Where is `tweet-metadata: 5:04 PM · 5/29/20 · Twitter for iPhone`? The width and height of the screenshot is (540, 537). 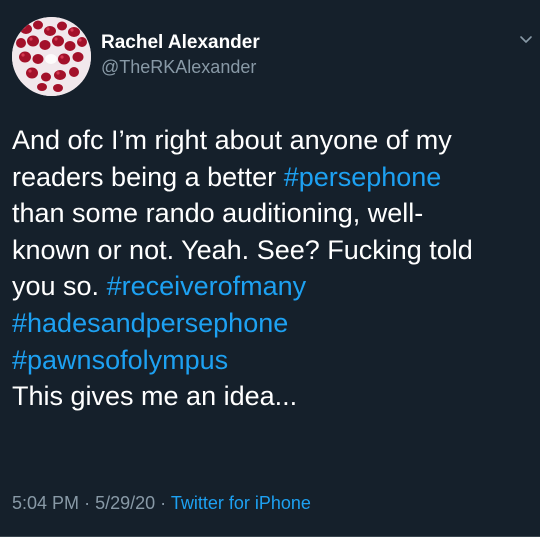 tweet-metadata: 5:04 PM · 5/29/20 · Twitter for iPhone is located at coordinates (161, 503).